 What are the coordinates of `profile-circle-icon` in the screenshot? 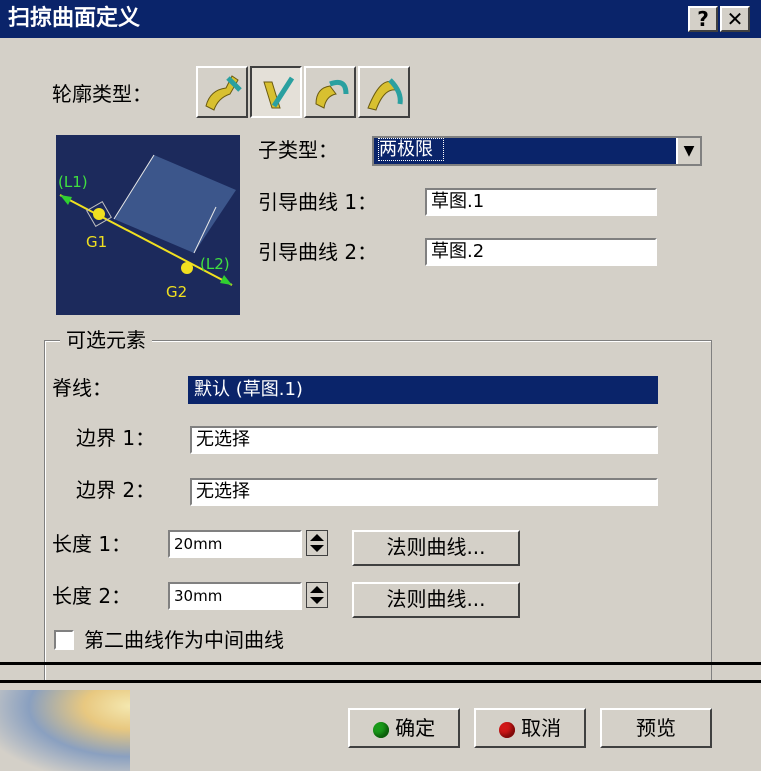 It's located at (332, 94).